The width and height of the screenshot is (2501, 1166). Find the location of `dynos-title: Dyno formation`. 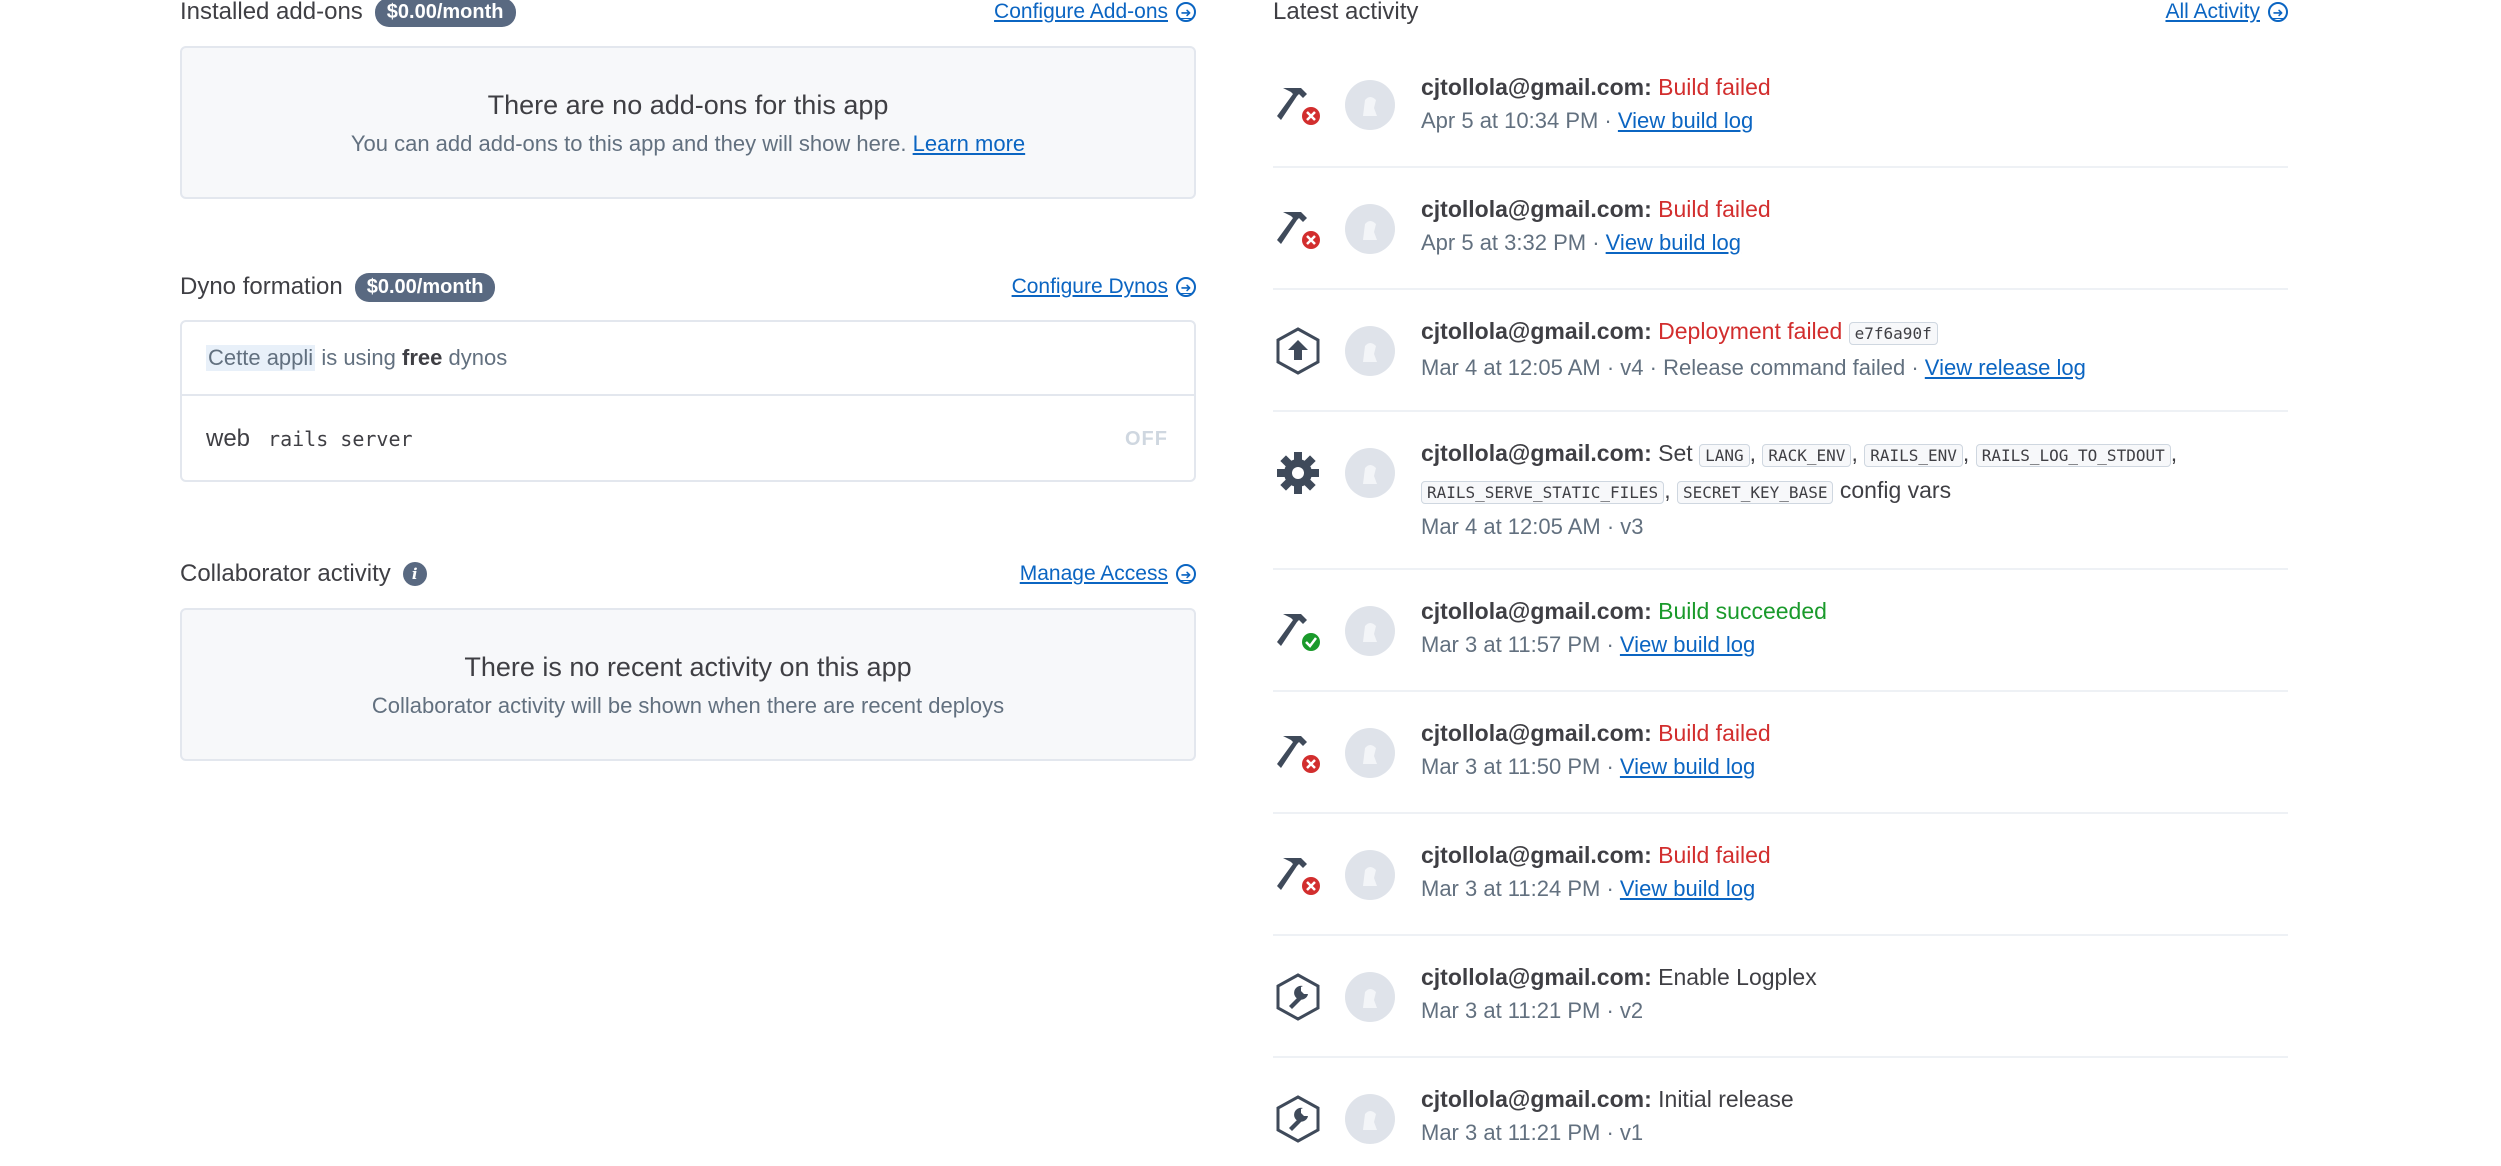

dynos-title: Dyno formation is located at coordinates (261, 286).